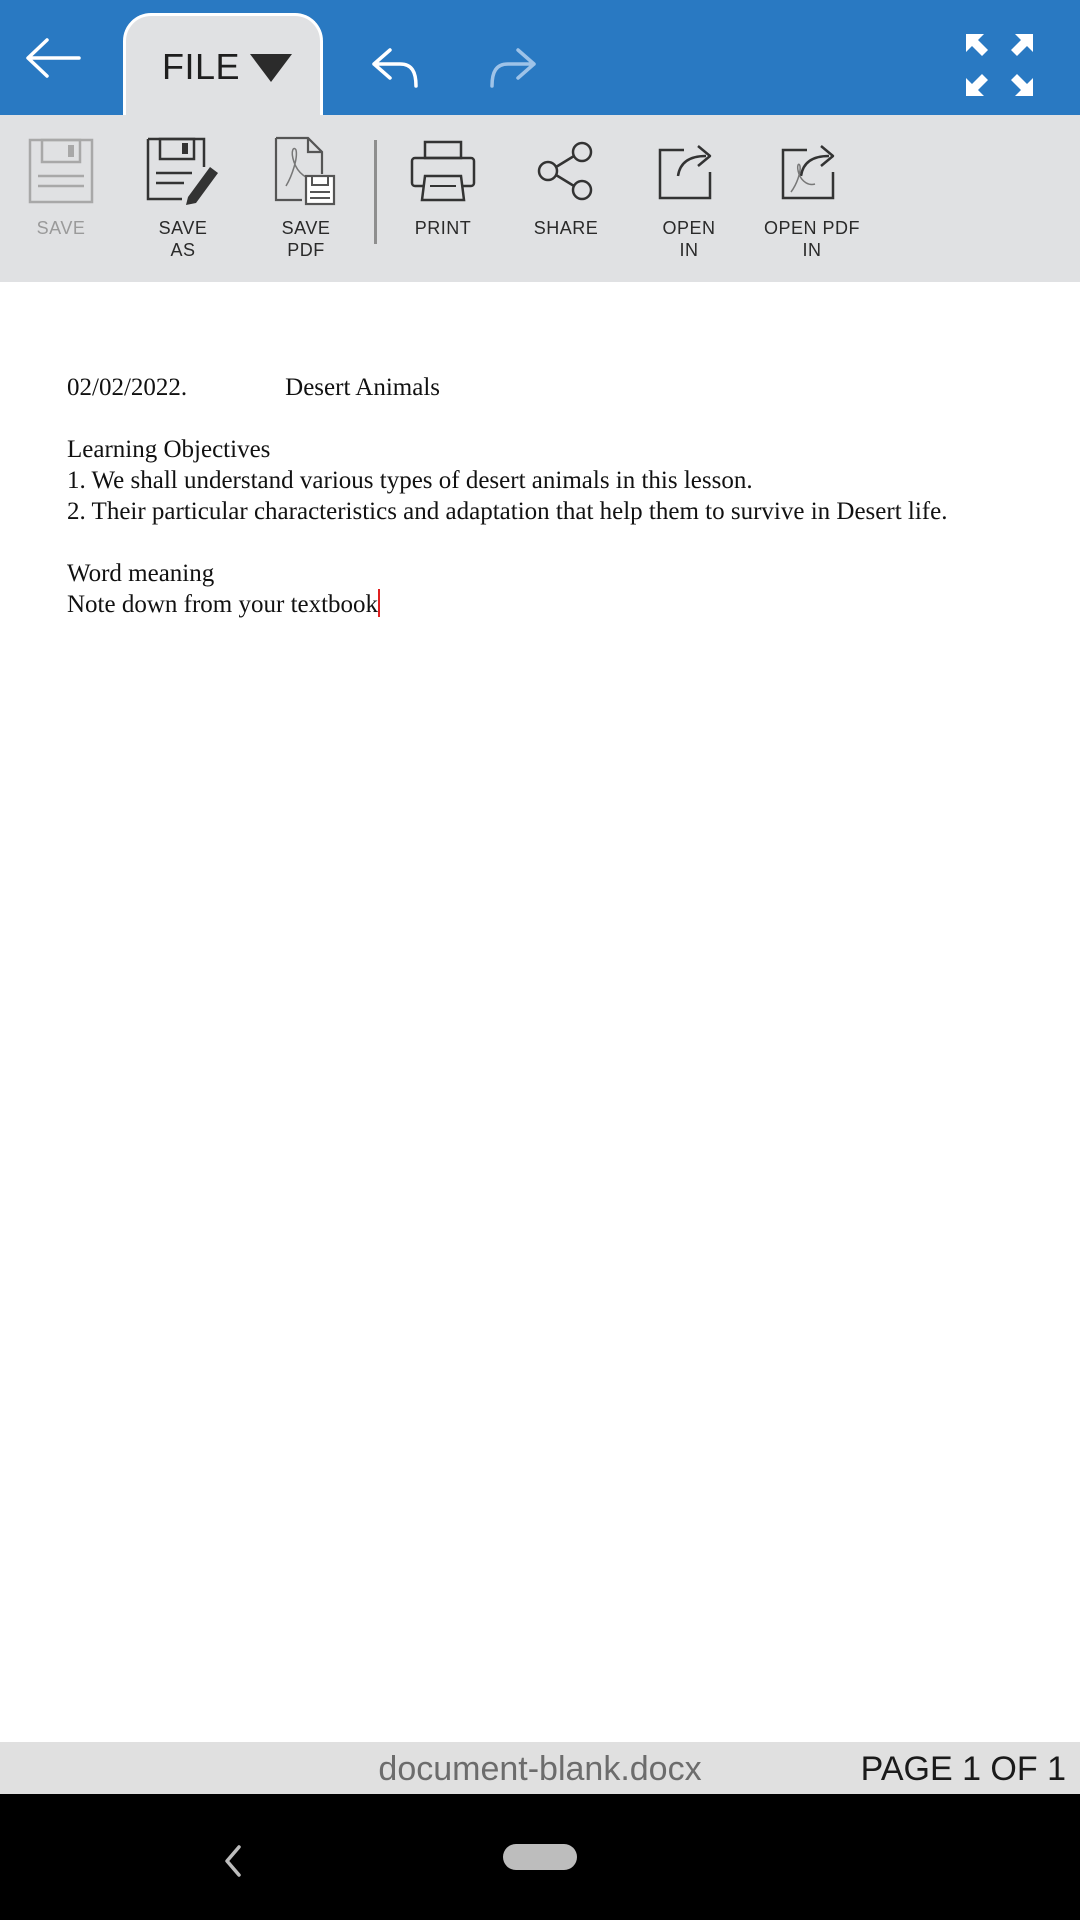 The image size is (1080, 1920). What do you see at coordinates (61, 228) in the screenshot?
I see `save-label: SAVE` at bounding box center [61, 228].